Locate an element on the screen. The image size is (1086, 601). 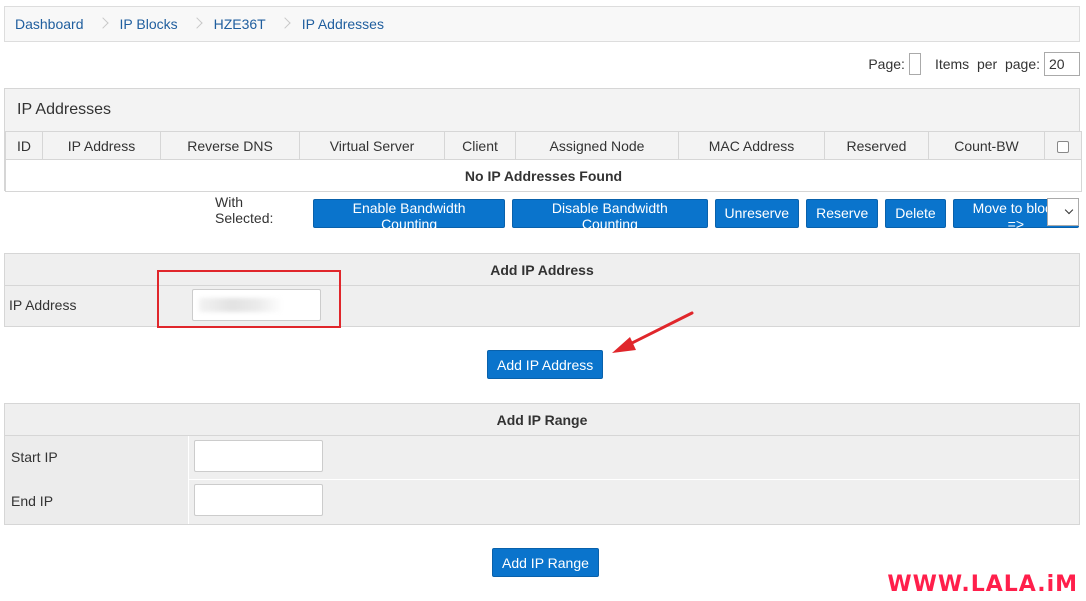
add-ip-address-button: Add IP Address is located at coordinates (545, 364).